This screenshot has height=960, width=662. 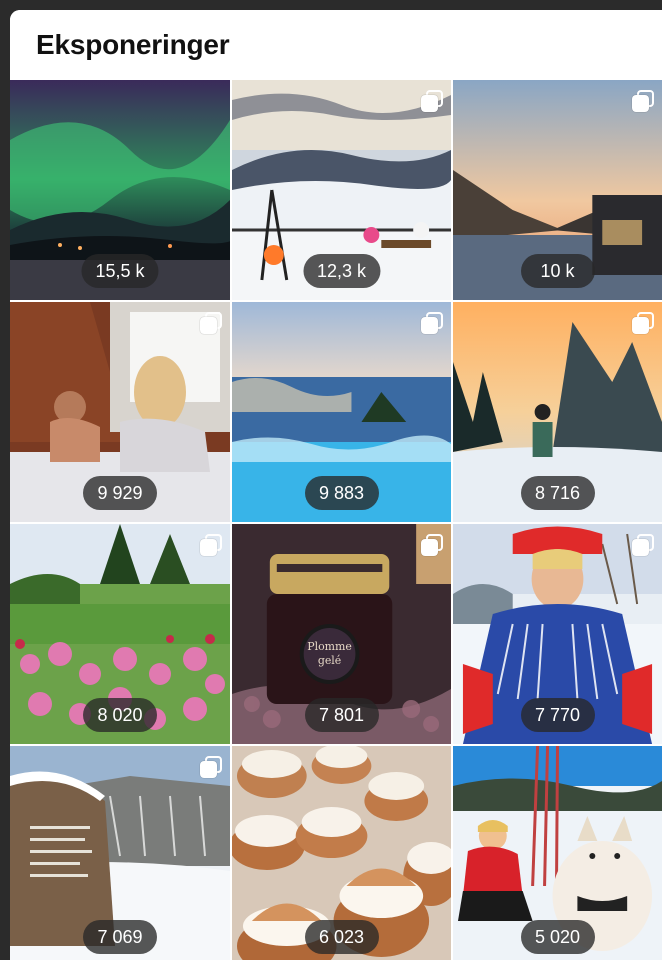 What do you see at coordinates (329, 646) in the screenshot?
I see `jar-label-line1: Plomme` at bounding box center [329, 646].